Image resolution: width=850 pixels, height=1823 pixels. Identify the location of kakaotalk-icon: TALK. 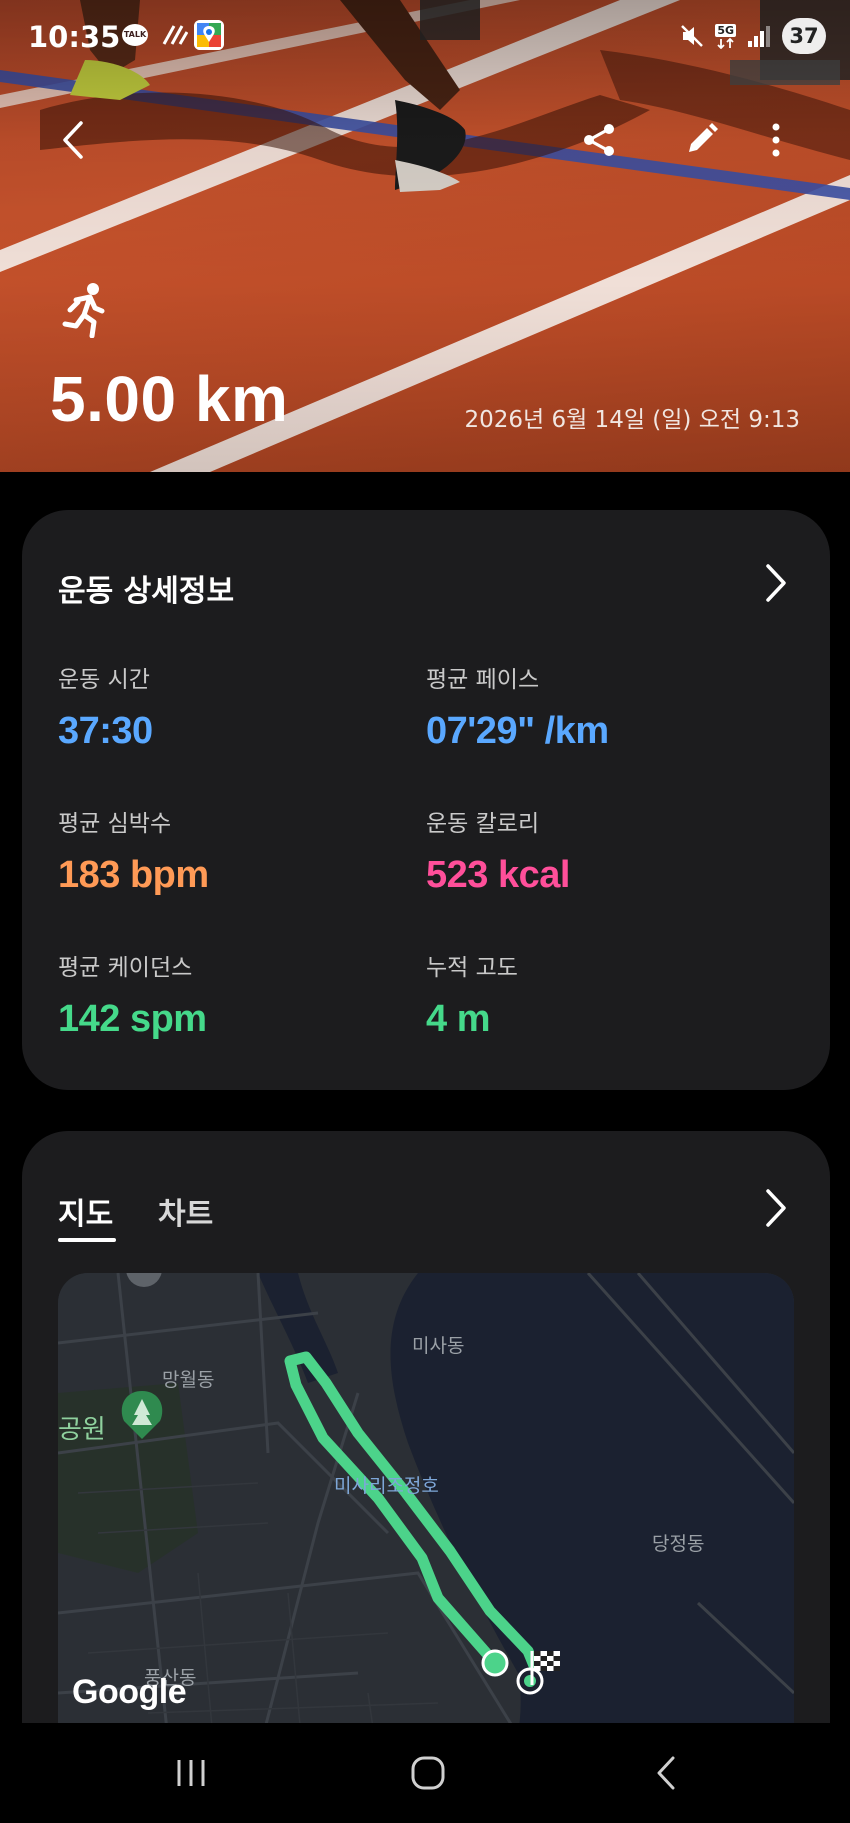
(135, 35).